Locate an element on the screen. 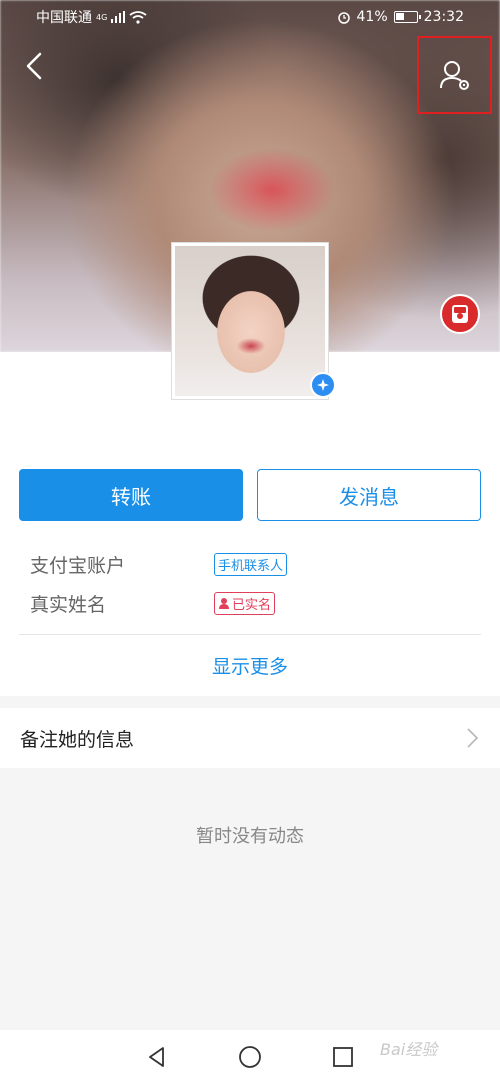 The width and height of the screenshot is (500, 1083). network-type: 4G is located at coordinates (102, 17).